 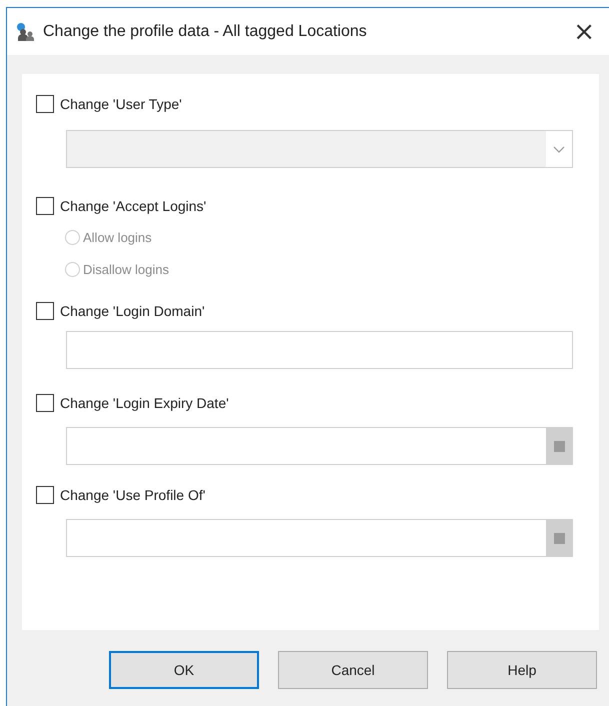 What do you see at coordinates (353, 670) in the screenshot?
I see `dialog-button: Cancel` at bounding box center [353, 670].